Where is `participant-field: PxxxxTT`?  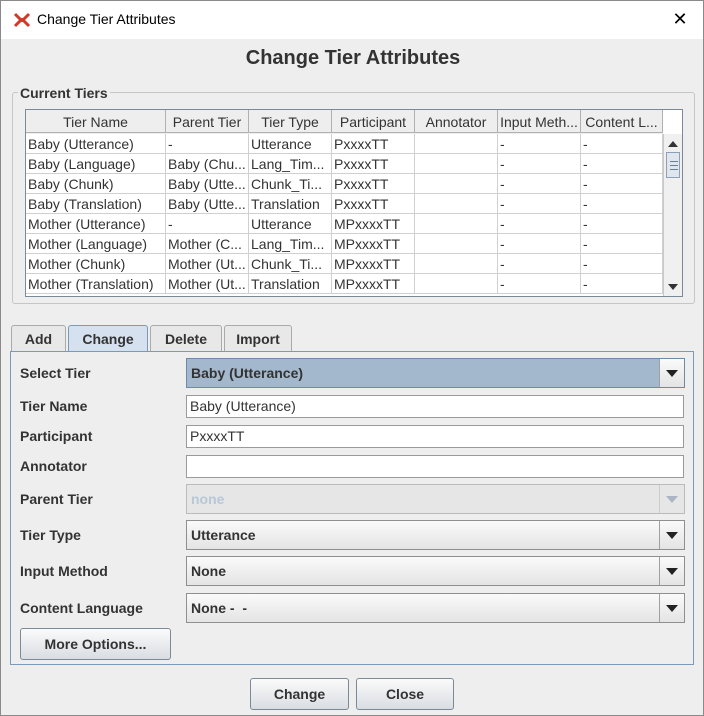 participant-field: PxxxxTT is located at coordinates (435, 436).